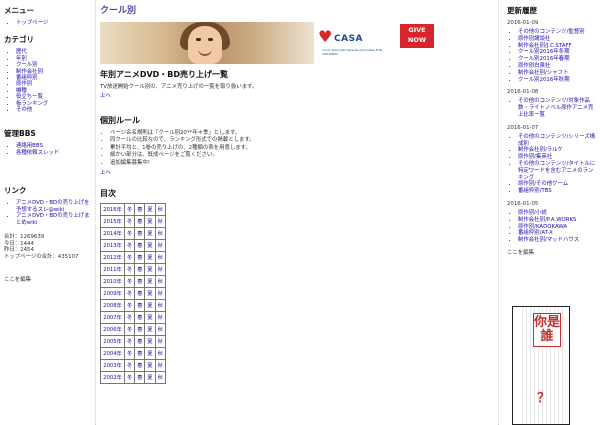 The width and height of the screenshot is (600, 425). I want to click on toc-year-link: 2013年, so click(112, 246).